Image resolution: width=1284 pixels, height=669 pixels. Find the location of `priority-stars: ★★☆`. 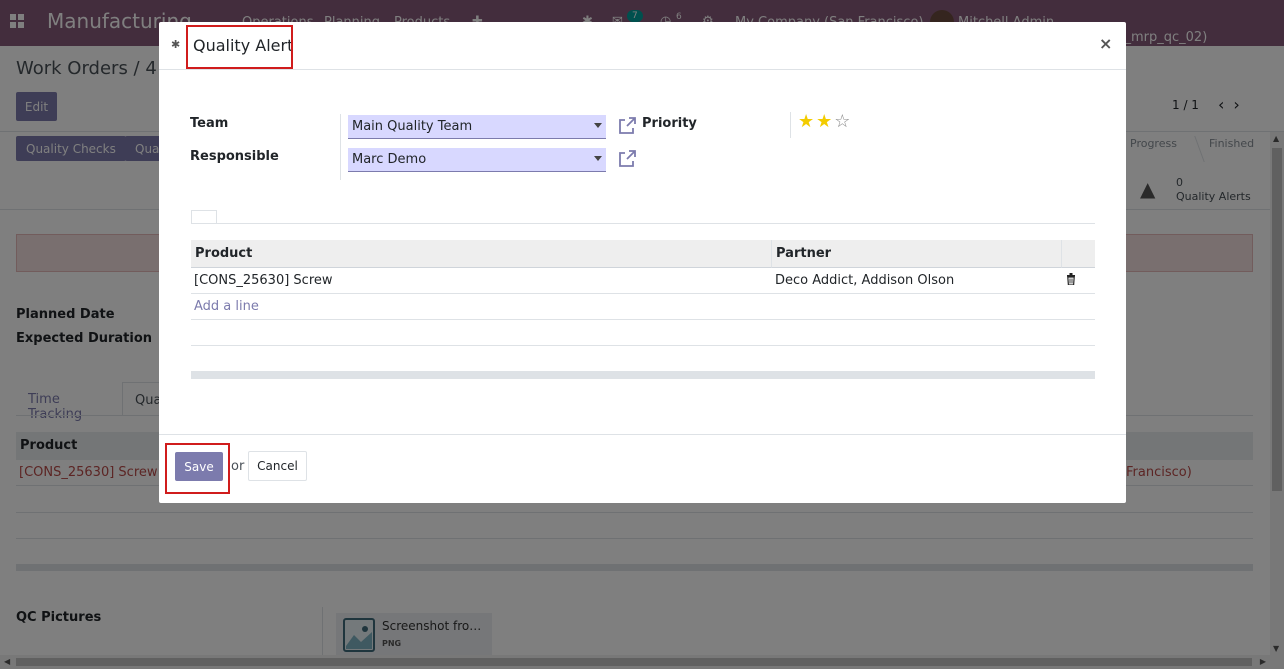

priority-stars: ★★☆ is located at coordinates (825, 121).